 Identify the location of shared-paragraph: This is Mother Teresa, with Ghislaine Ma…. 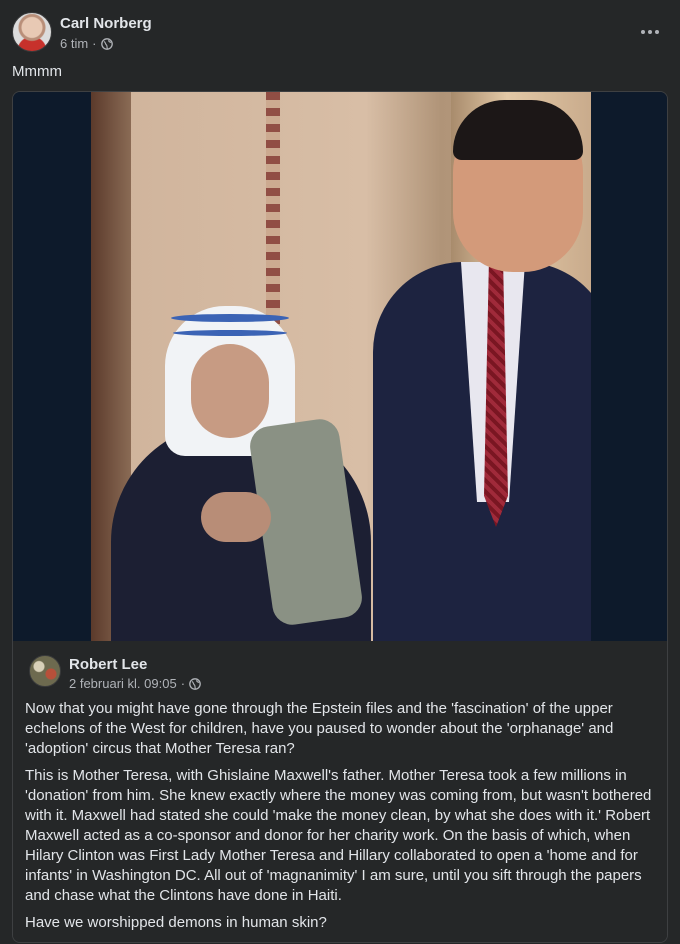
(338, 835).